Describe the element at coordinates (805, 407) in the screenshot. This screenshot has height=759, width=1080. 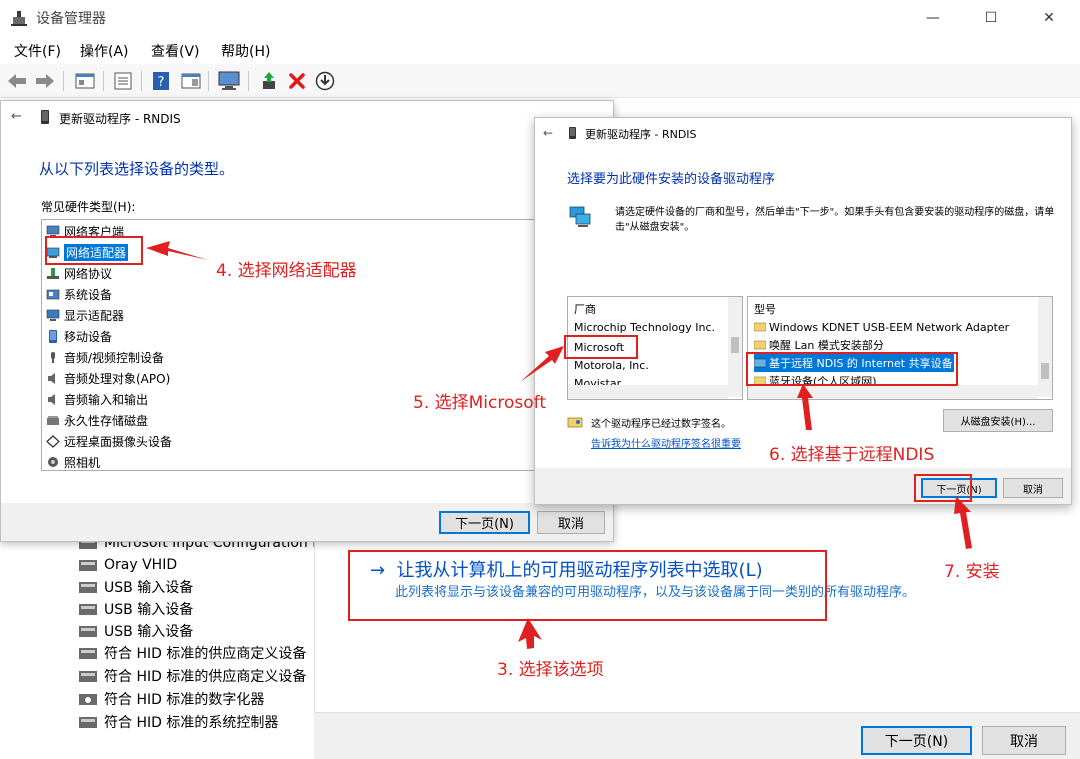
I see `annotation-arrow-step6` at that location.